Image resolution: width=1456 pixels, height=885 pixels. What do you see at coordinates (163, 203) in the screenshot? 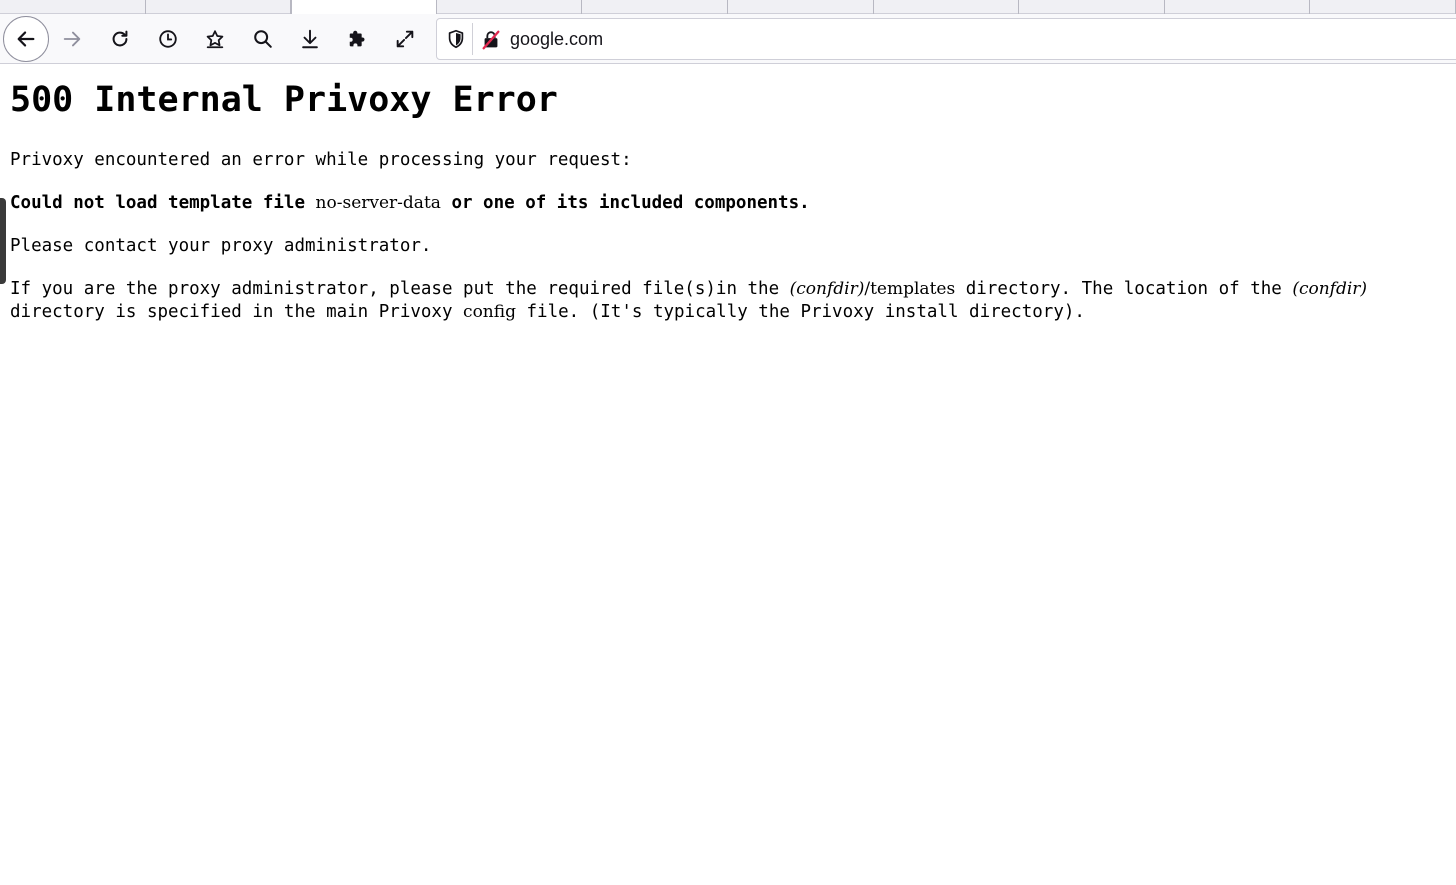
I see `error-detail-text-a: Could not load template file` at bounding box center [163, 203].